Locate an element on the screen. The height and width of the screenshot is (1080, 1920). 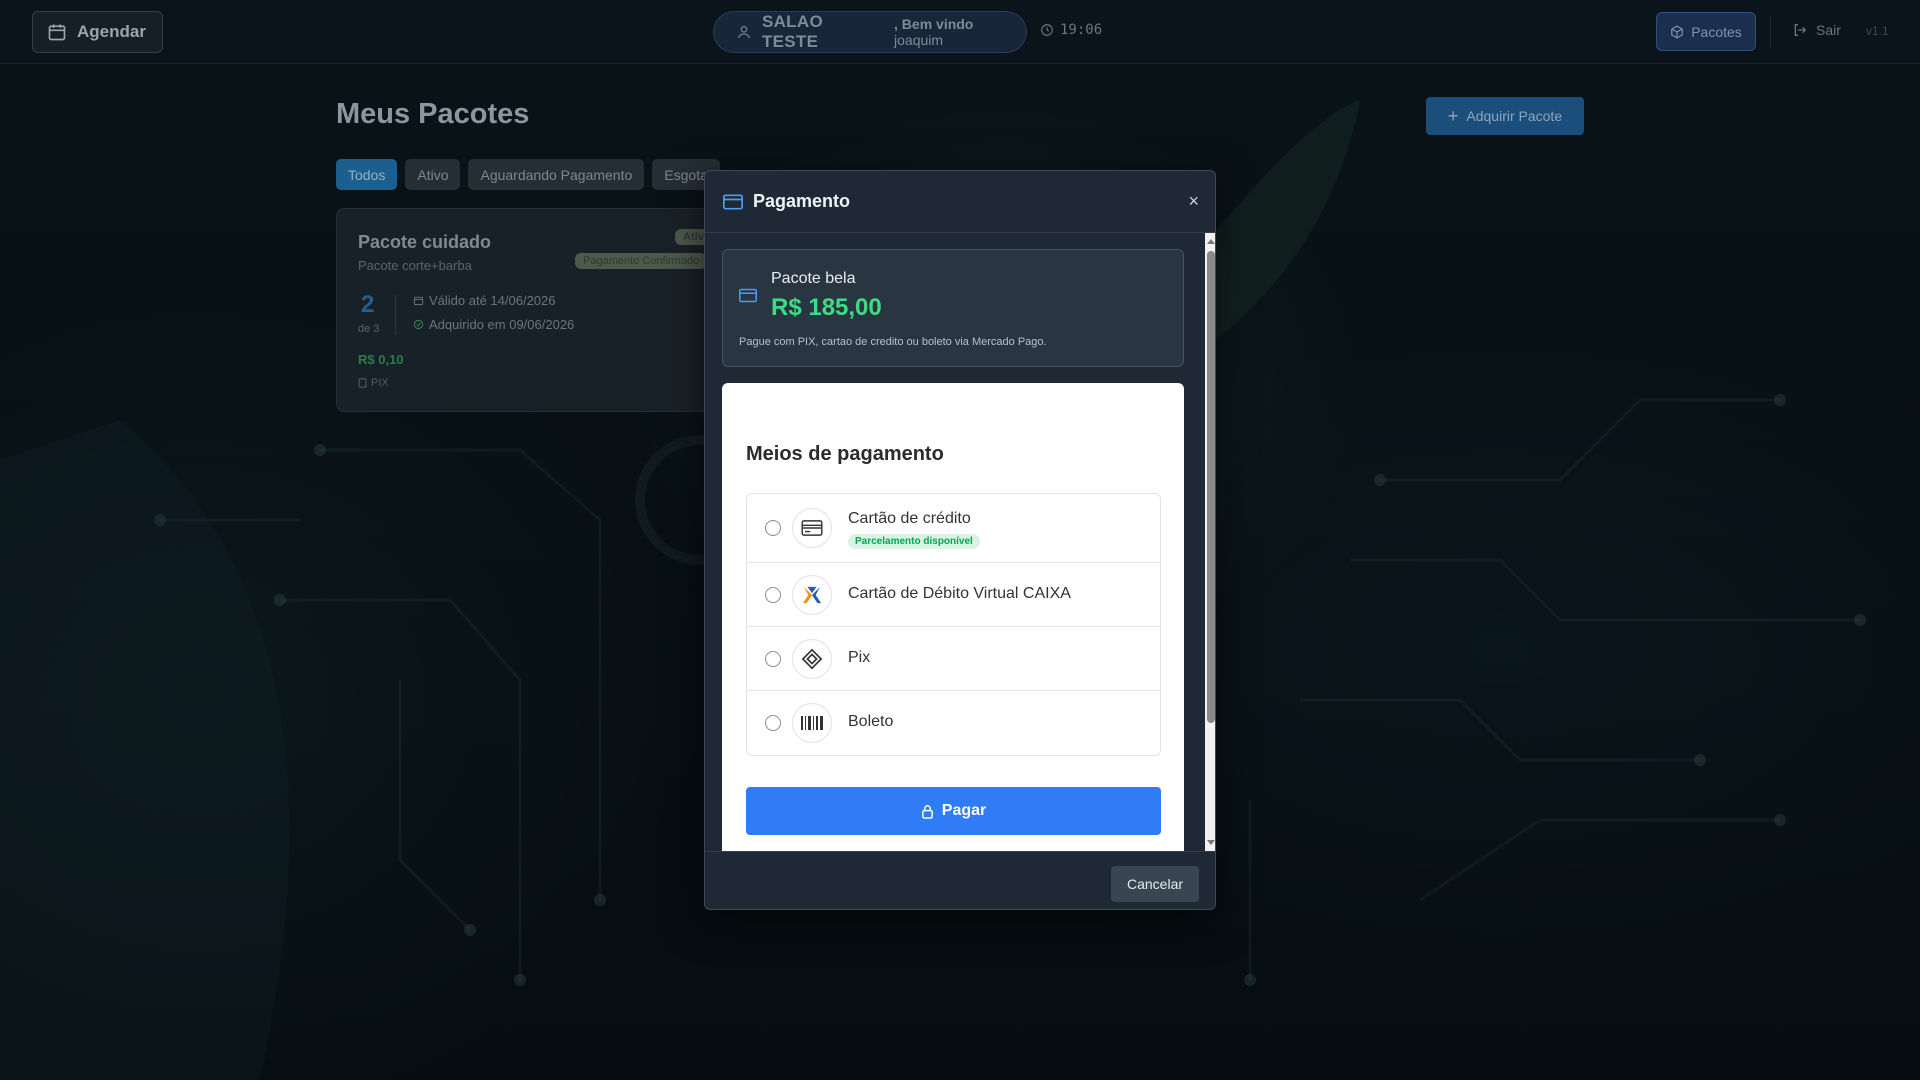
adquirir-pacote-button: + Adquirir Pacote is located at coordinates (1505, 116).